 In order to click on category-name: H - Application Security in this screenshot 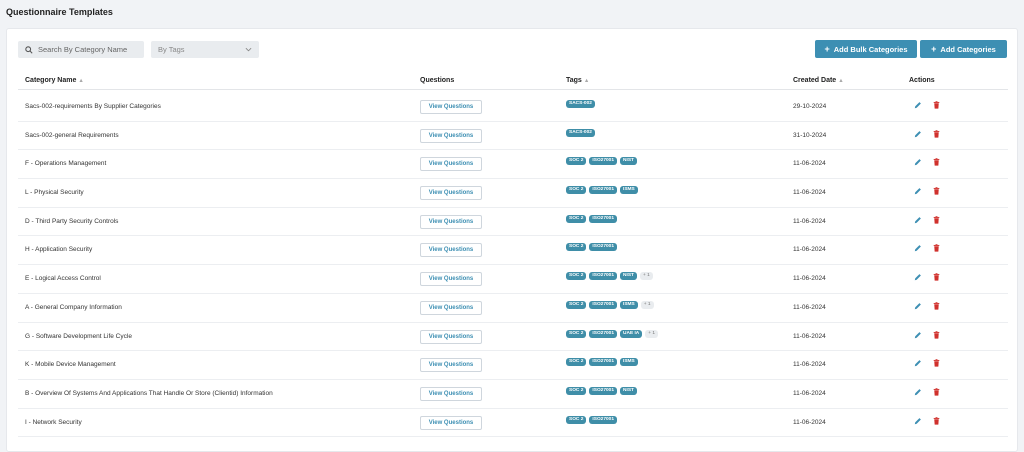, I will do `click(59, 250)`.